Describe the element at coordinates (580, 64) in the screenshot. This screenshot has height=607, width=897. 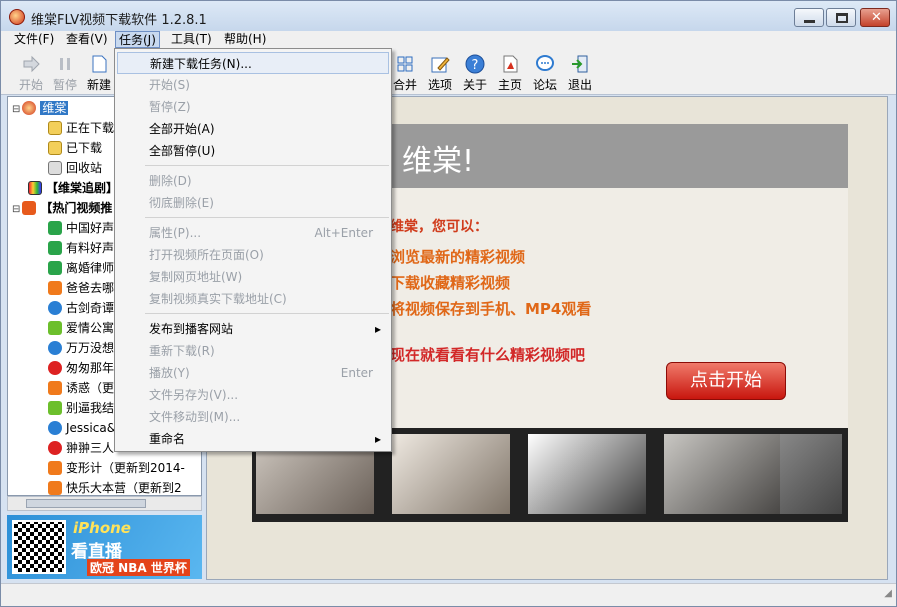
I see `exit-door-icon` at that location.